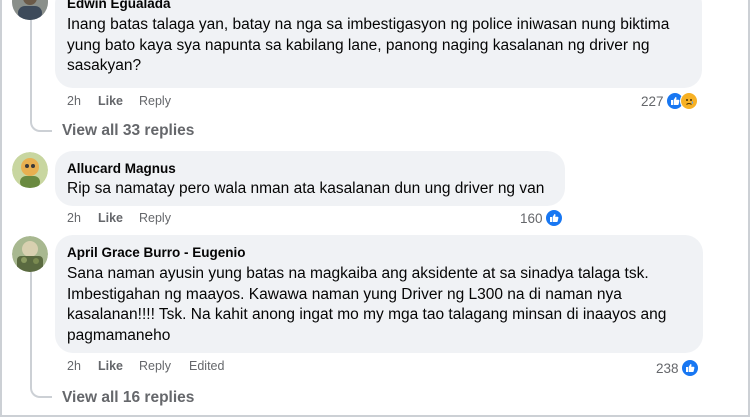 The image size is (750, 417). I want to click on comment-author: Allucard Magnus, so click(121, 168).